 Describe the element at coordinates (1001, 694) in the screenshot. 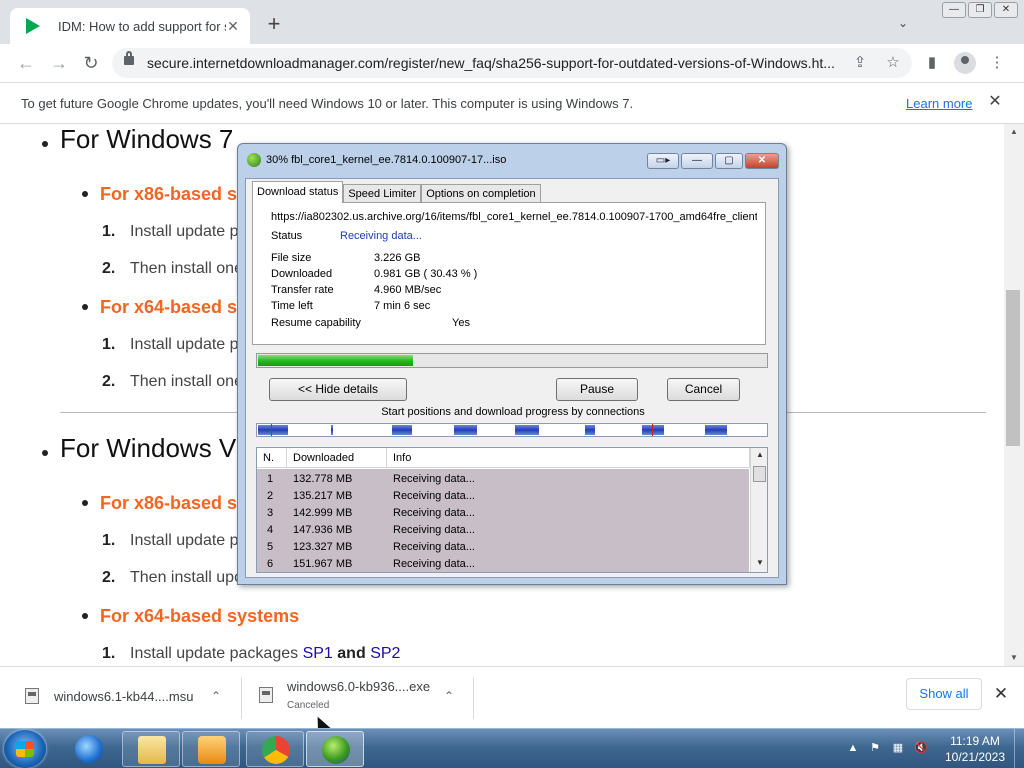

I see `shelf-close-icon: ✕` at that location.